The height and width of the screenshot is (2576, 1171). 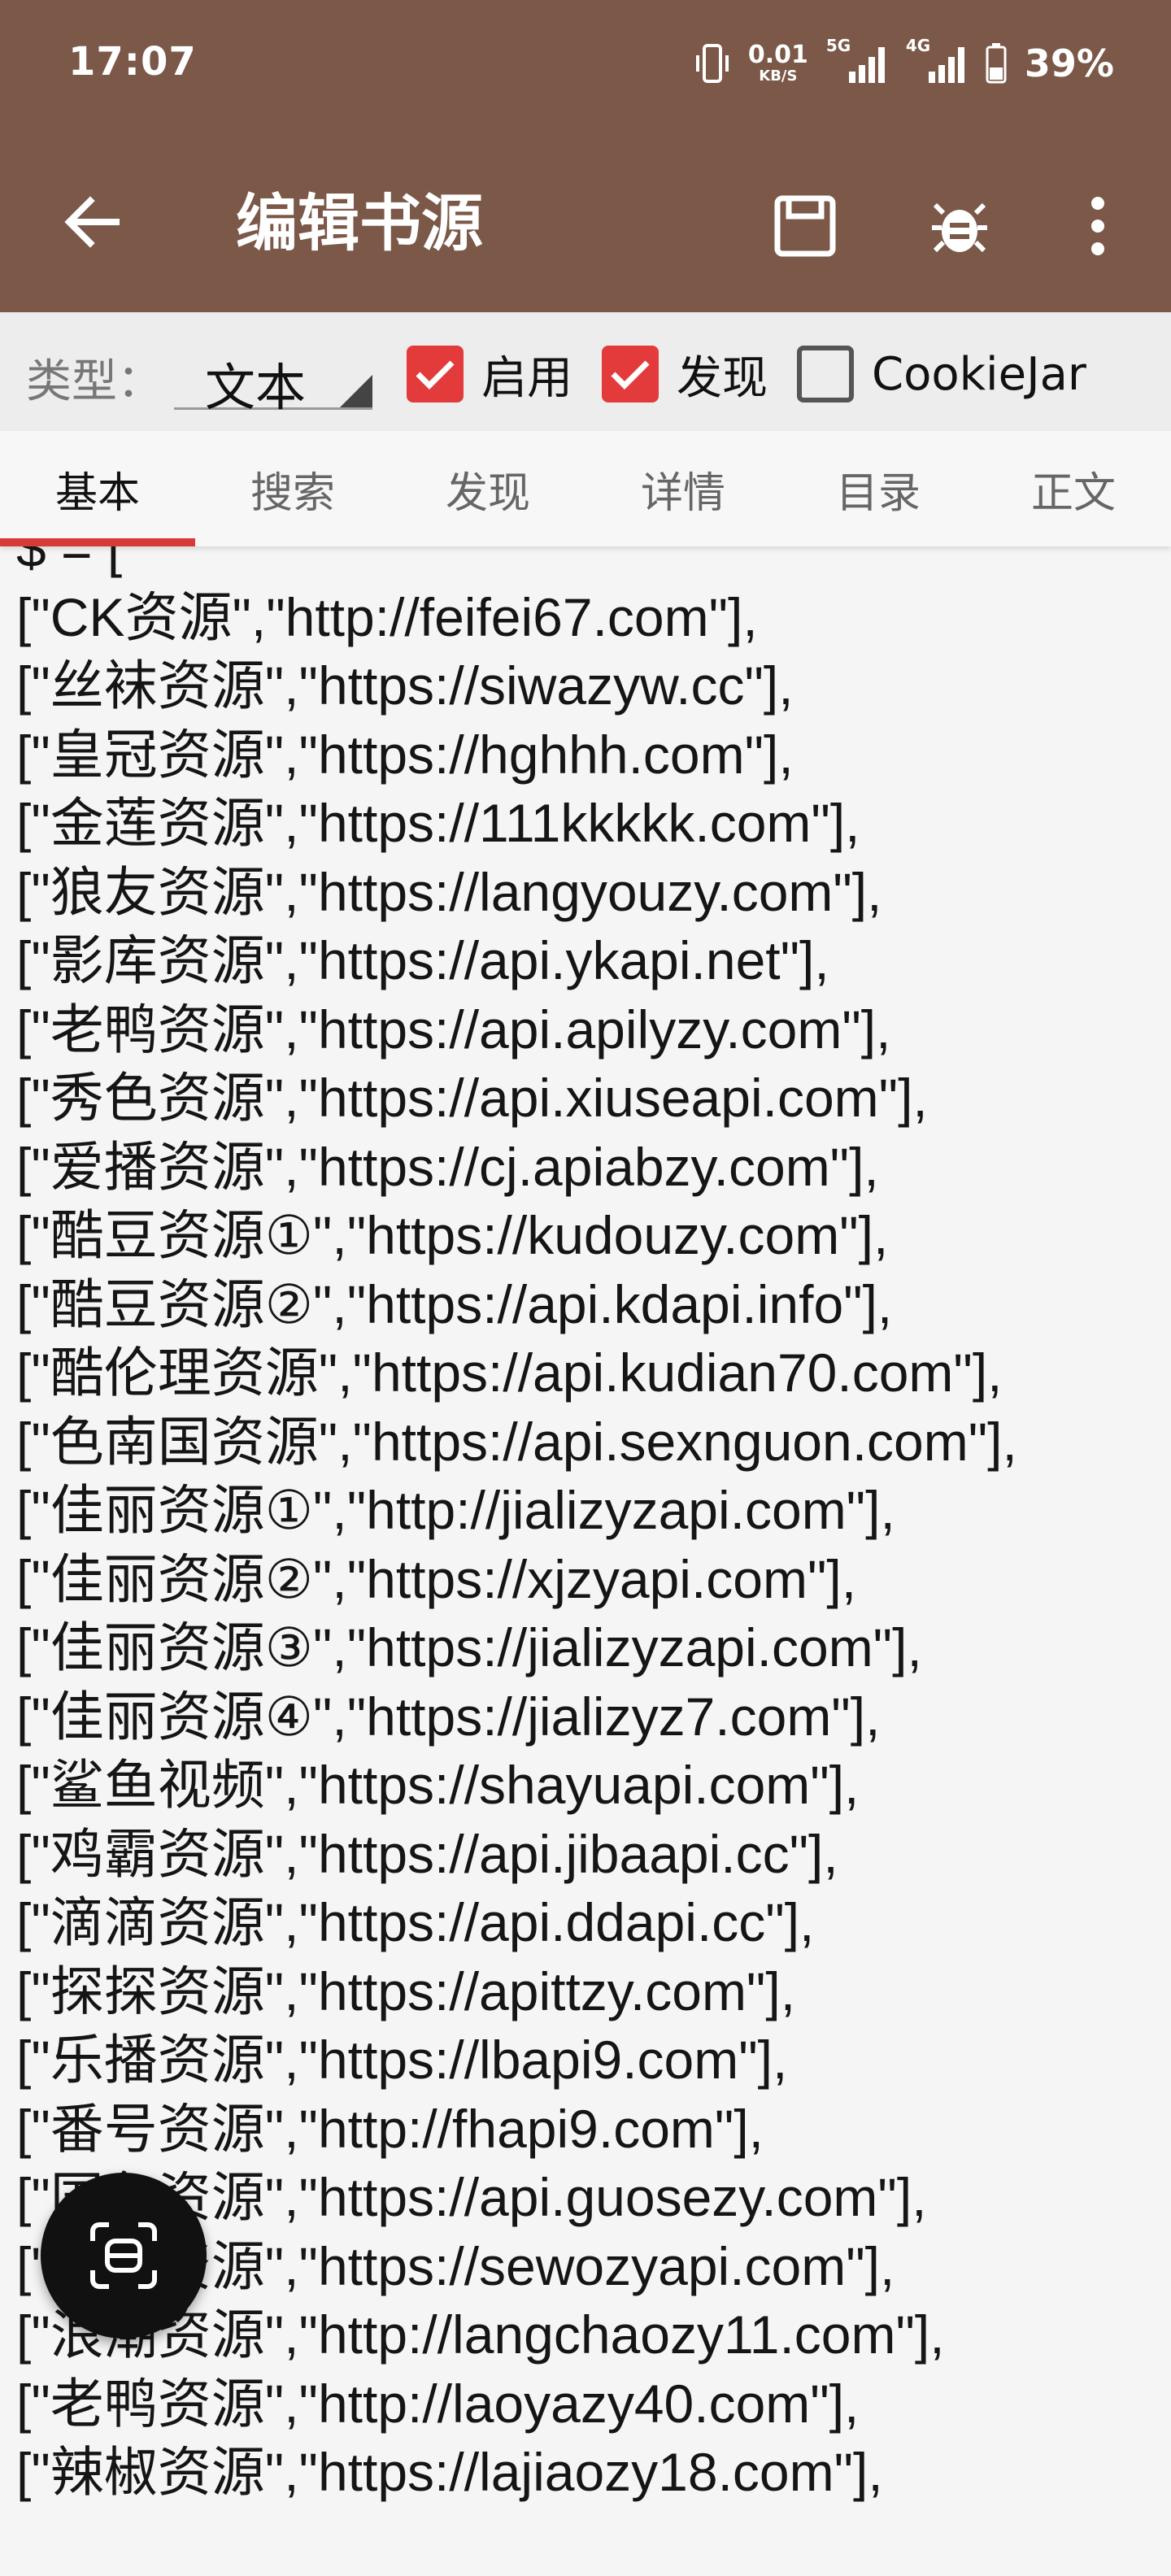 I want to click on code-line: ["佳丽资源②","https://xjzyapi.com"],, so click(x=436, y=1579).